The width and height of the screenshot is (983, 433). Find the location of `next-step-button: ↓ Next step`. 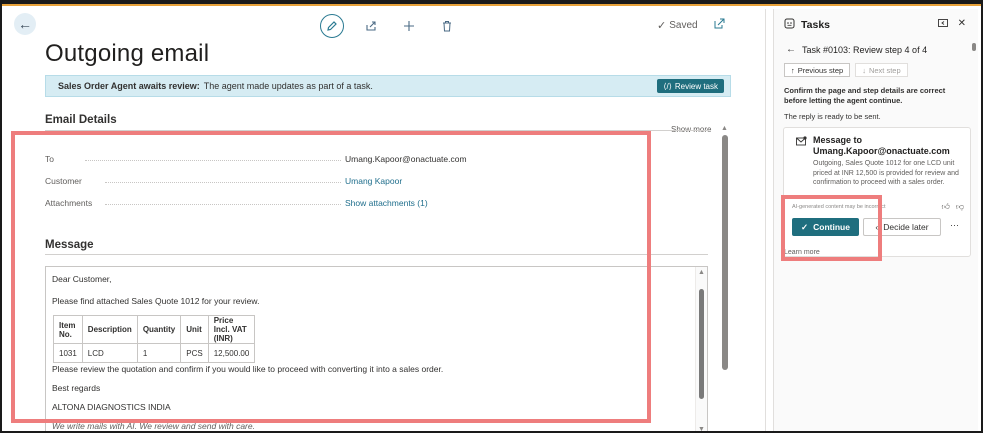

next-step-button: ↓ Next step is located at coordinates (881, 70).